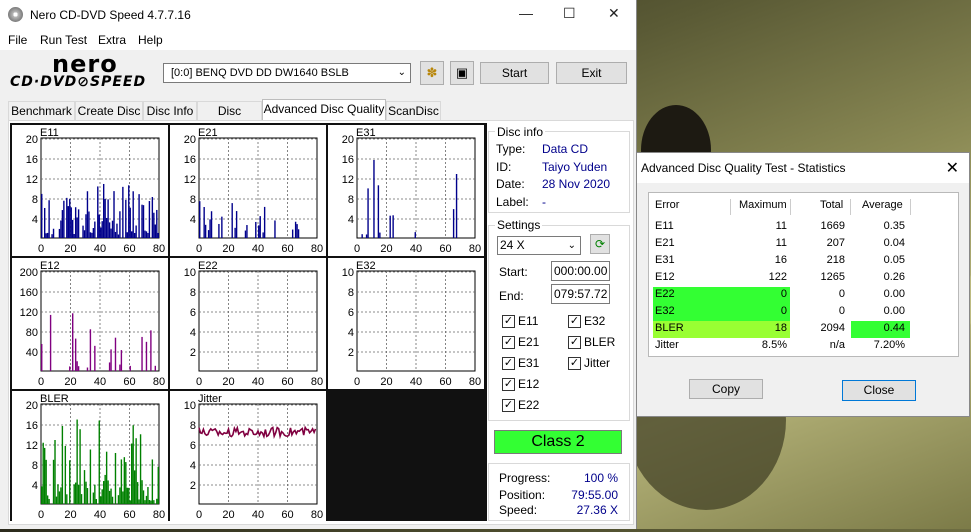 This screenshot has height=532, width=971. What do you see at coordinates (832, 328) in the screenshot?
I see `table-cell: 2094` at bounding box center [832, 328].